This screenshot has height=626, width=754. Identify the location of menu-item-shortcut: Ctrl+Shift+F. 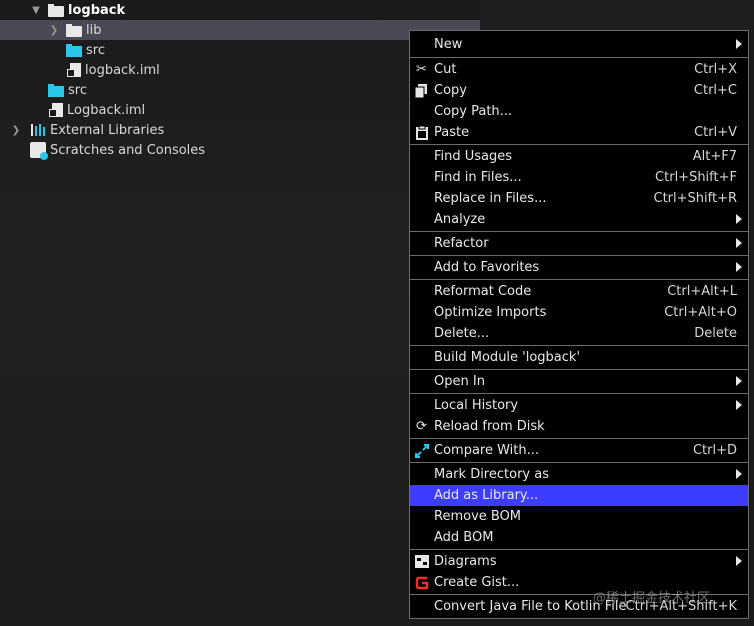
(696, 177).